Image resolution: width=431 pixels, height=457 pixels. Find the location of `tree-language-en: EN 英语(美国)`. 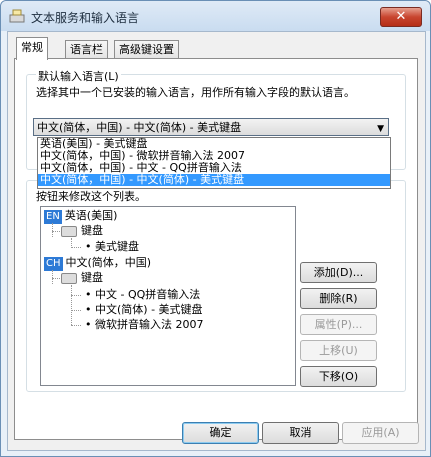

tree-language-en: EN 英语(美国) is located at coordinates (81, 216).